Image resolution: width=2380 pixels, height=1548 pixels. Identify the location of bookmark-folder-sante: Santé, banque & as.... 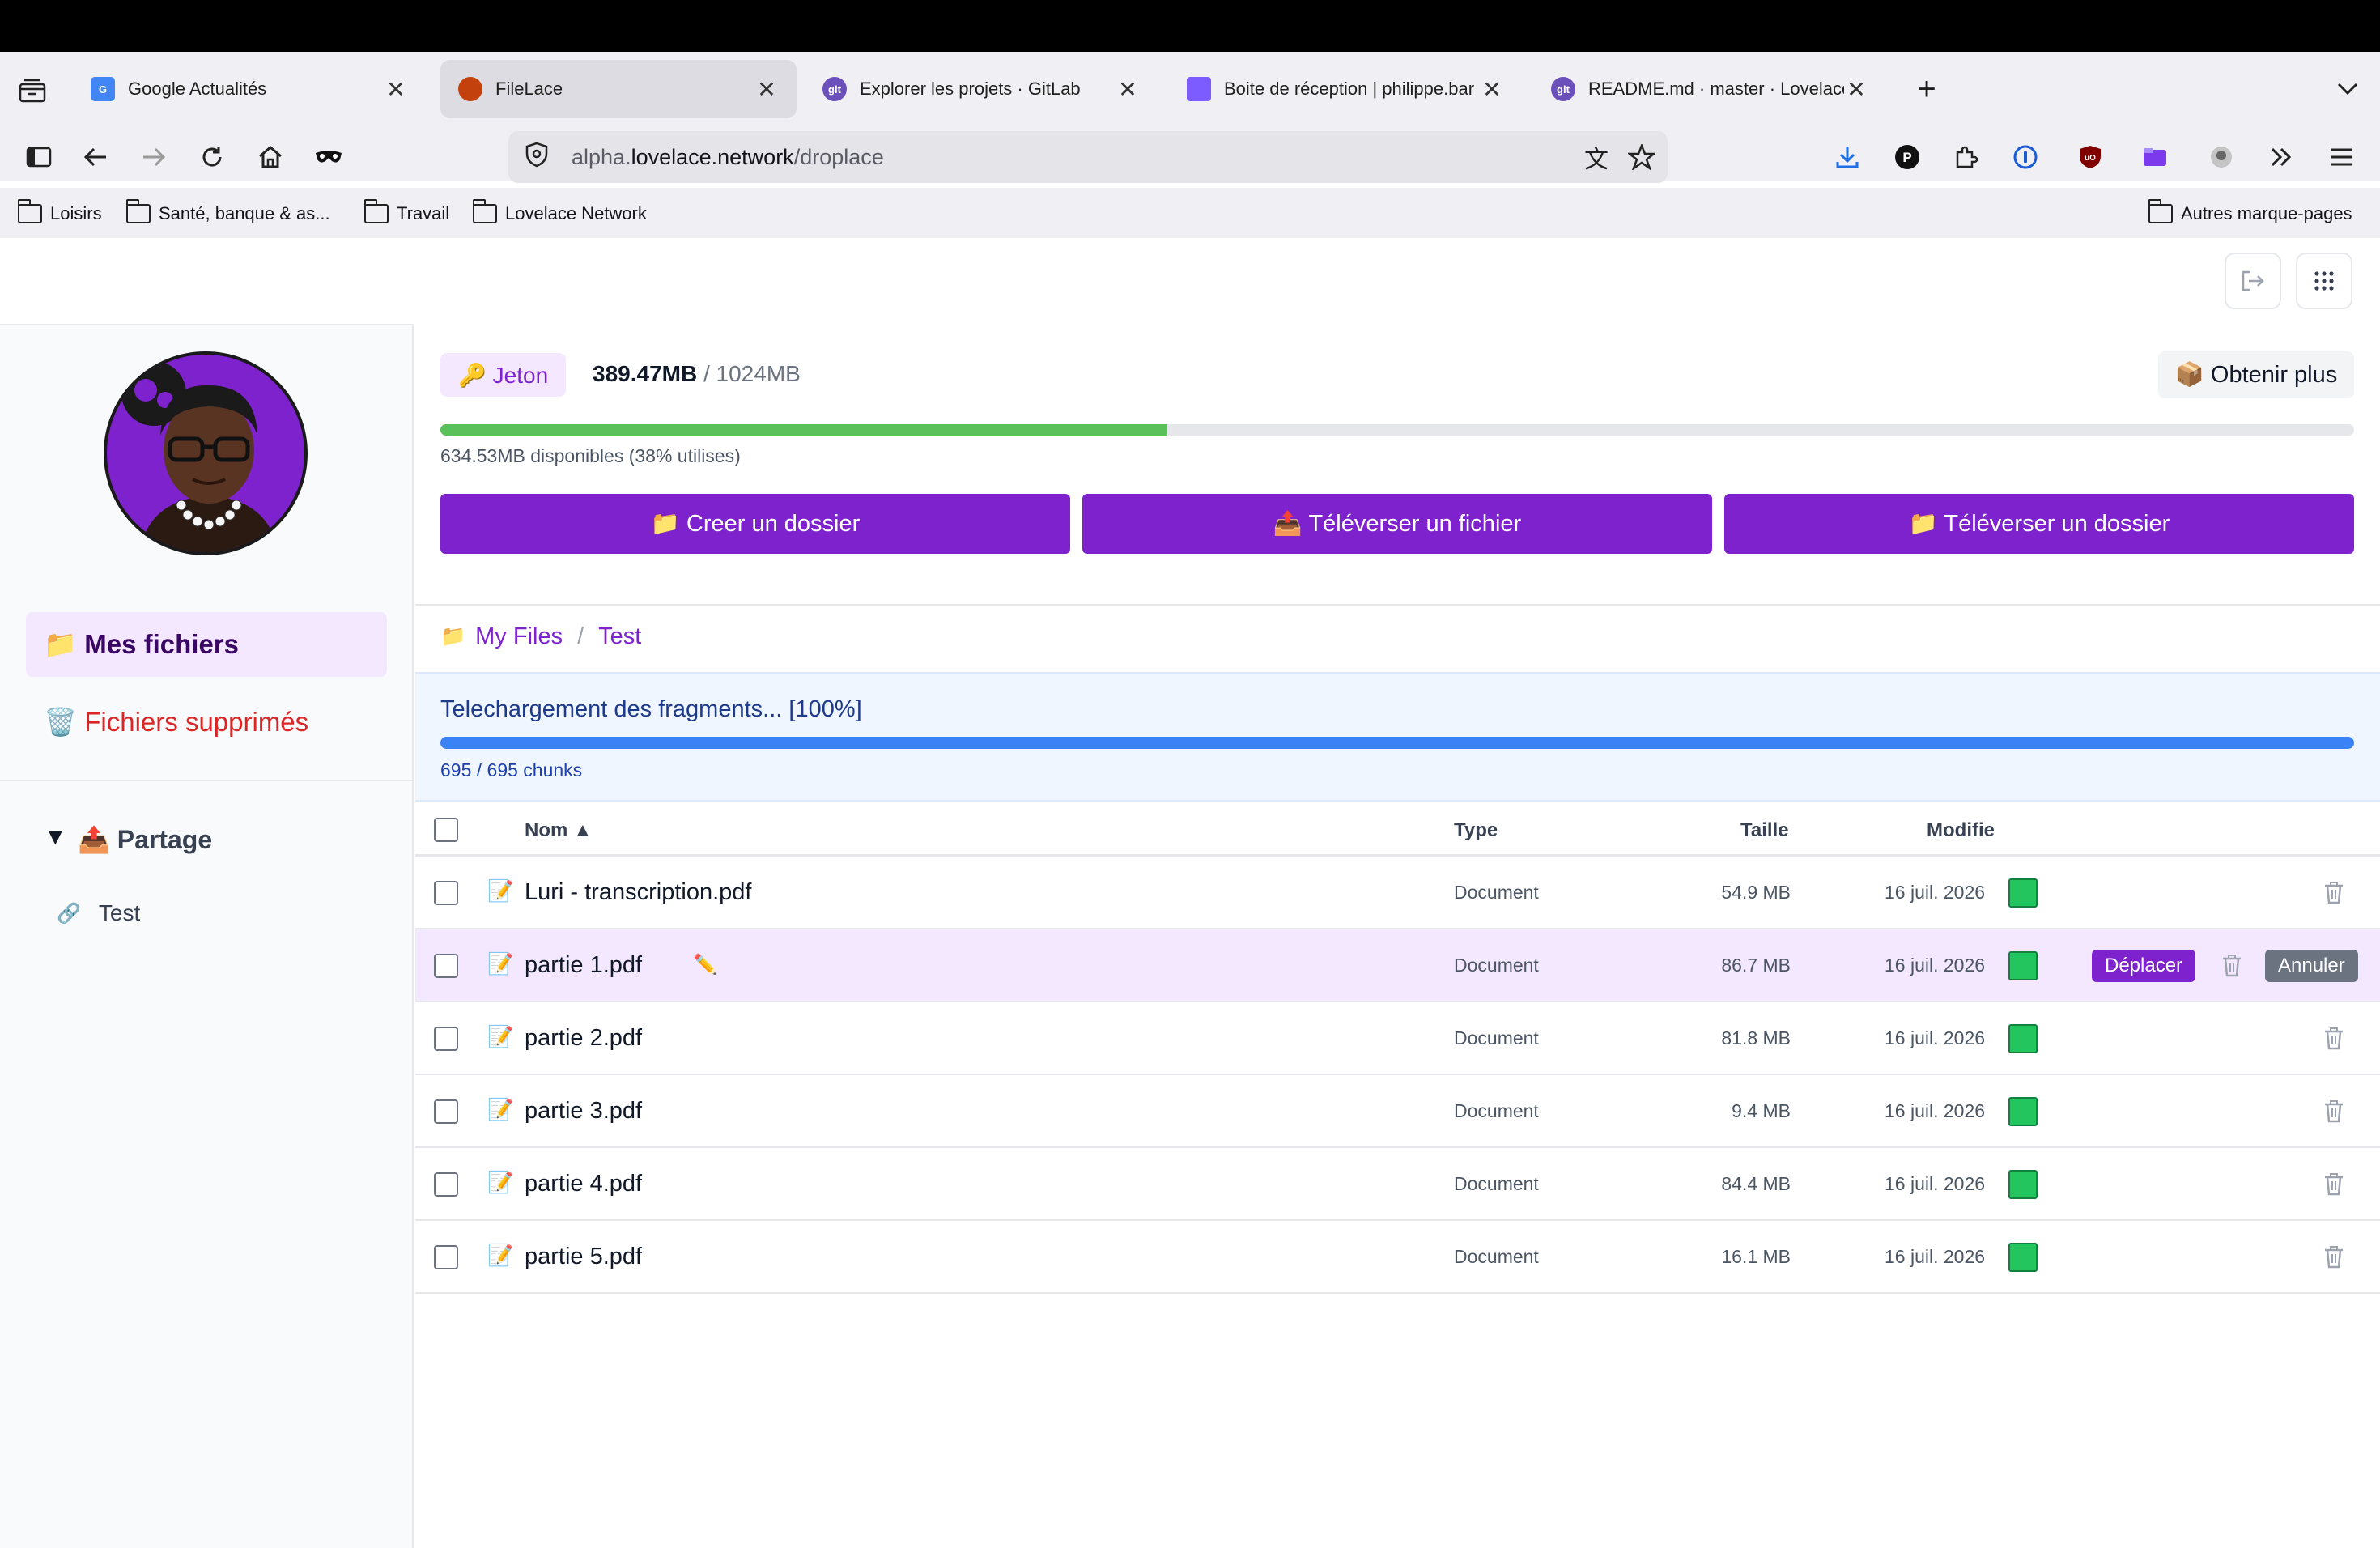
(228, 214).